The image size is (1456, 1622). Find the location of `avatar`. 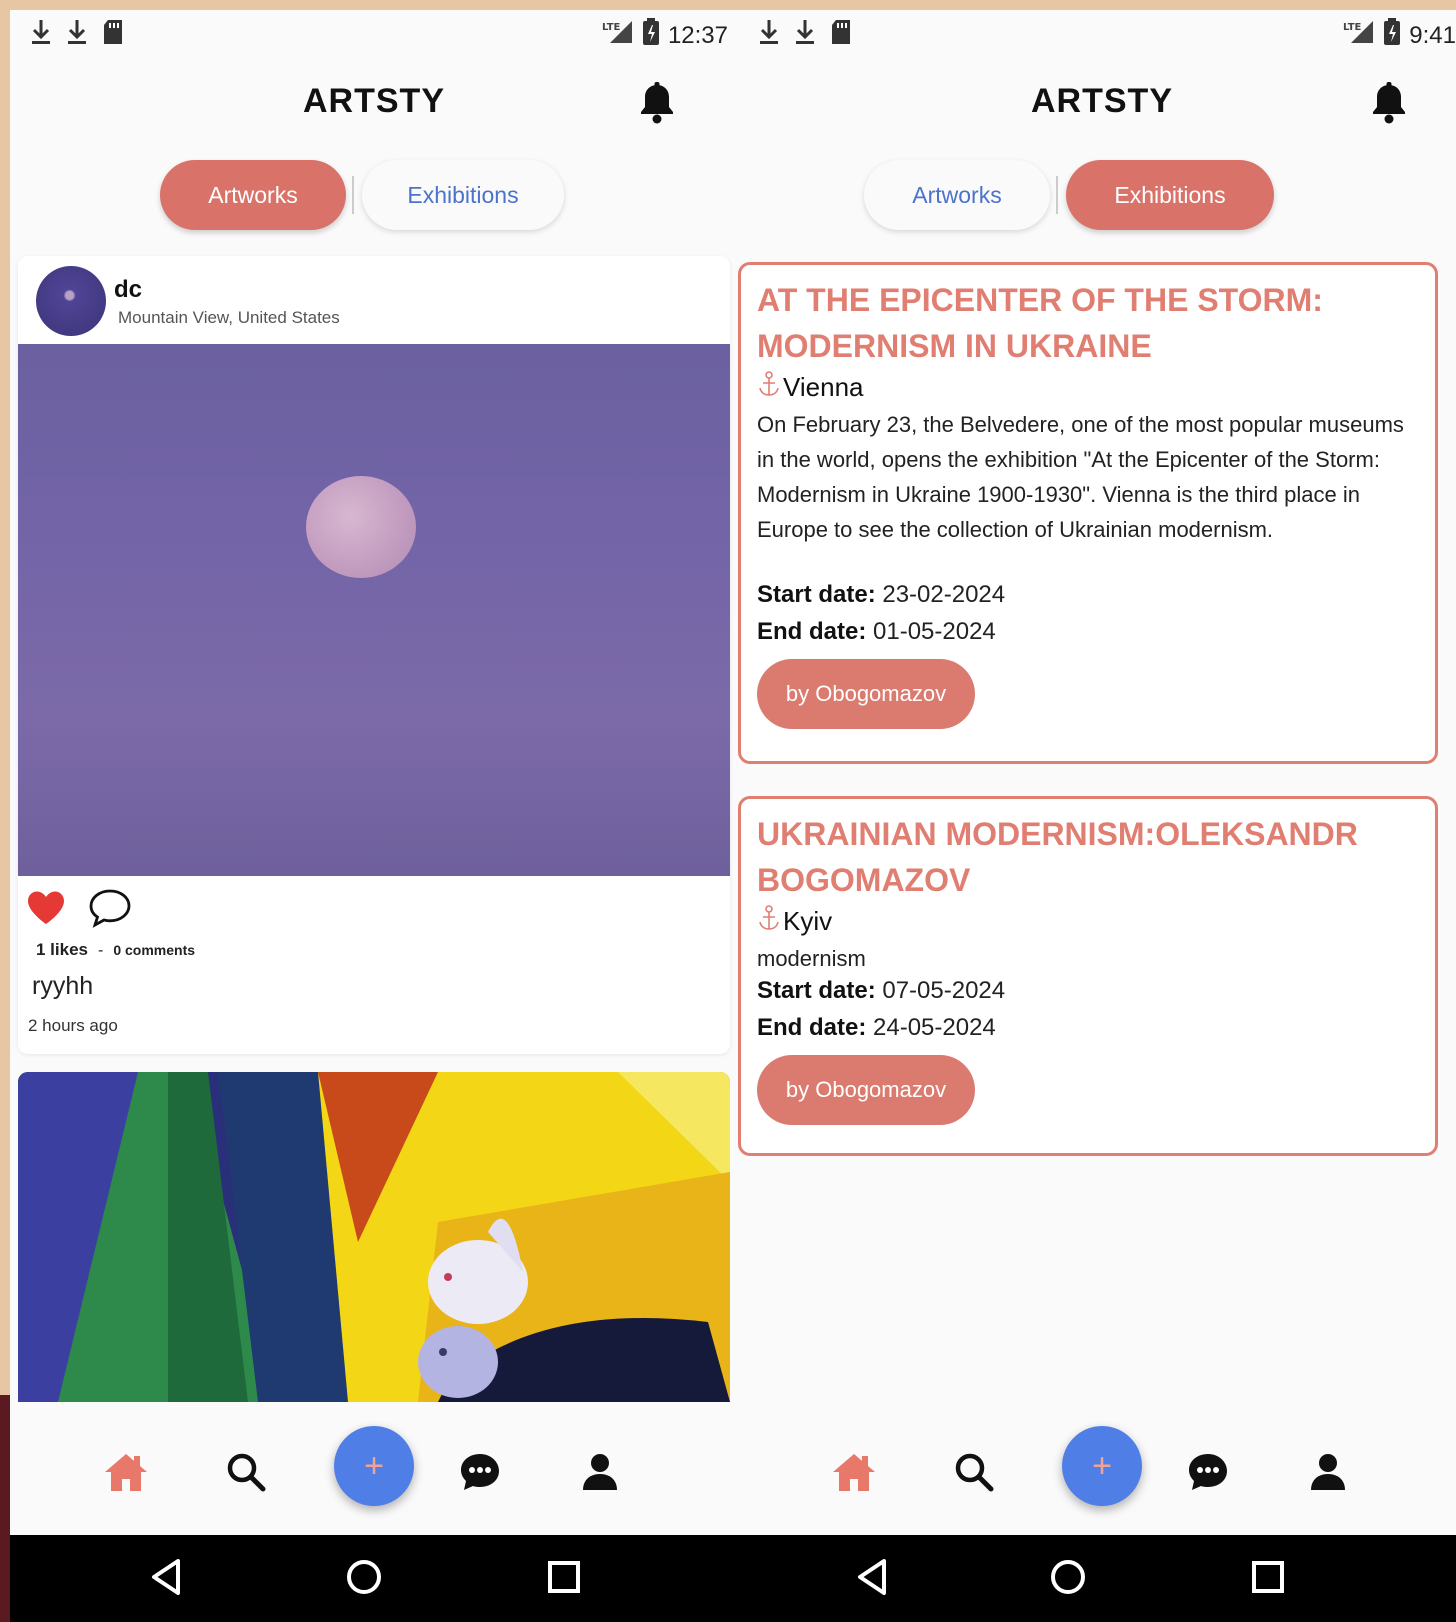

avatar is located at coordinates (71, 301).